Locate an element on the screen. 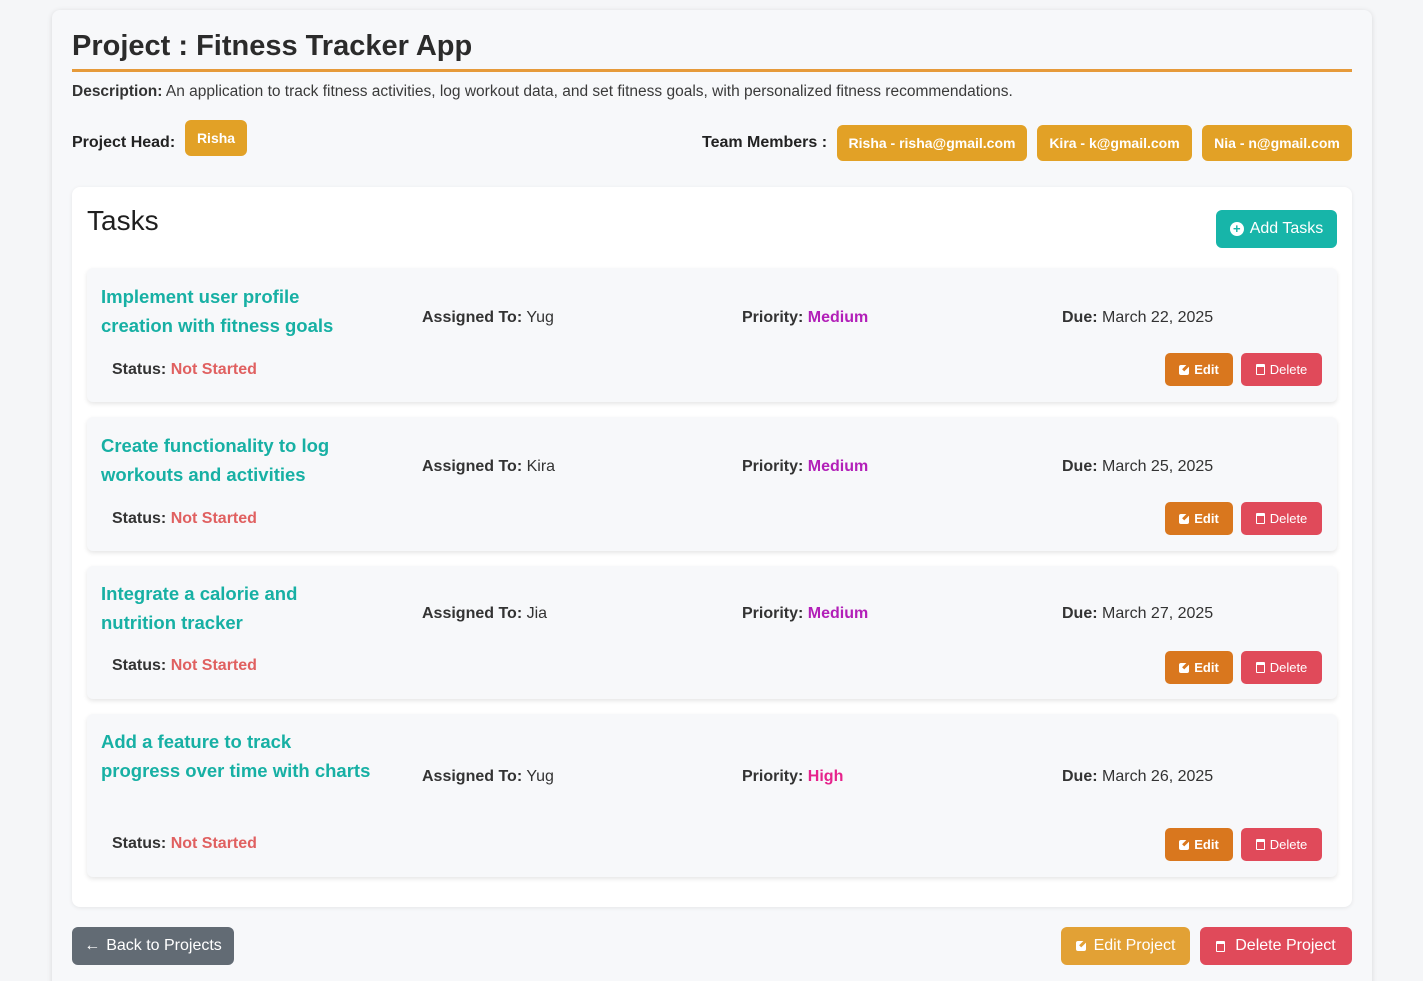  task-due: Due: March 26, 2025 is located at coordinates (1137, 777).